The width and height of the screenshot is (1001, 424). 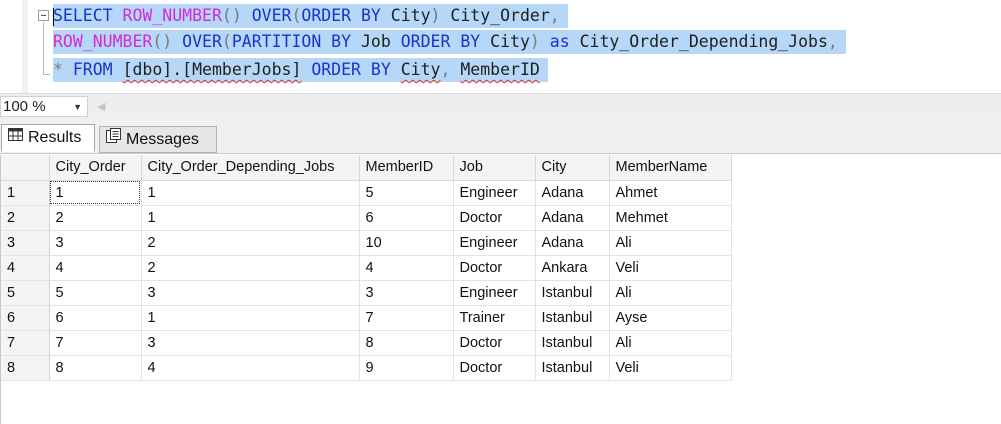 I want to click on table-row: 8 8 4 9 Doctor Istanbul Veli, so click(x=366, y=368).